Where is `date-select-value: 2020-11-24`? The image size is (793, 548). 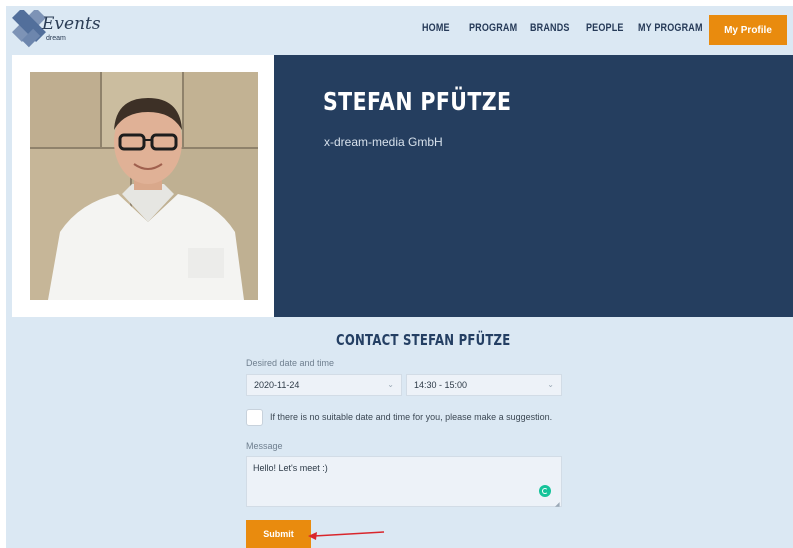
date-select-value: 2020-11-24 is located at coordinates (277, 385).